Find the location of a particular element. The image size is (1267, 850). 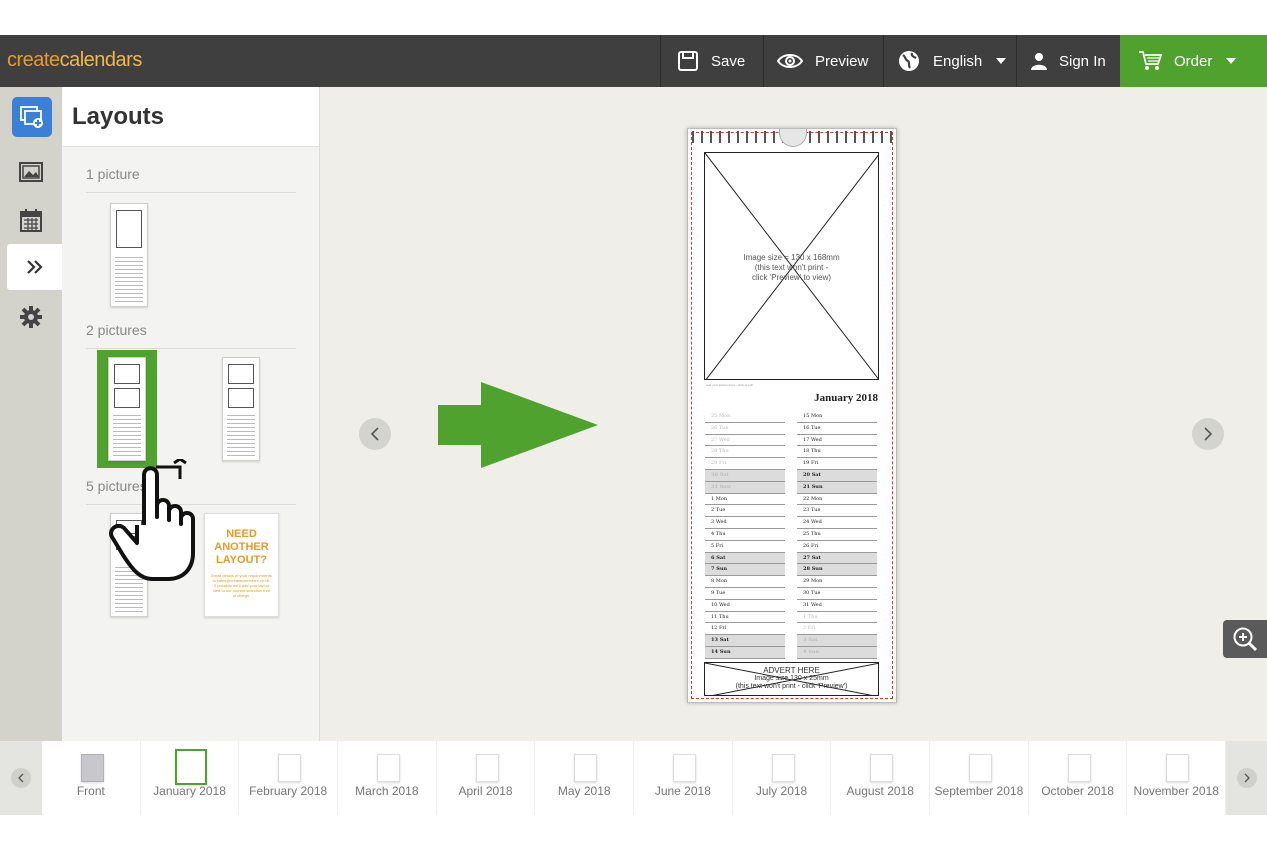

calendar-tab is located at coordinates (31, 220).